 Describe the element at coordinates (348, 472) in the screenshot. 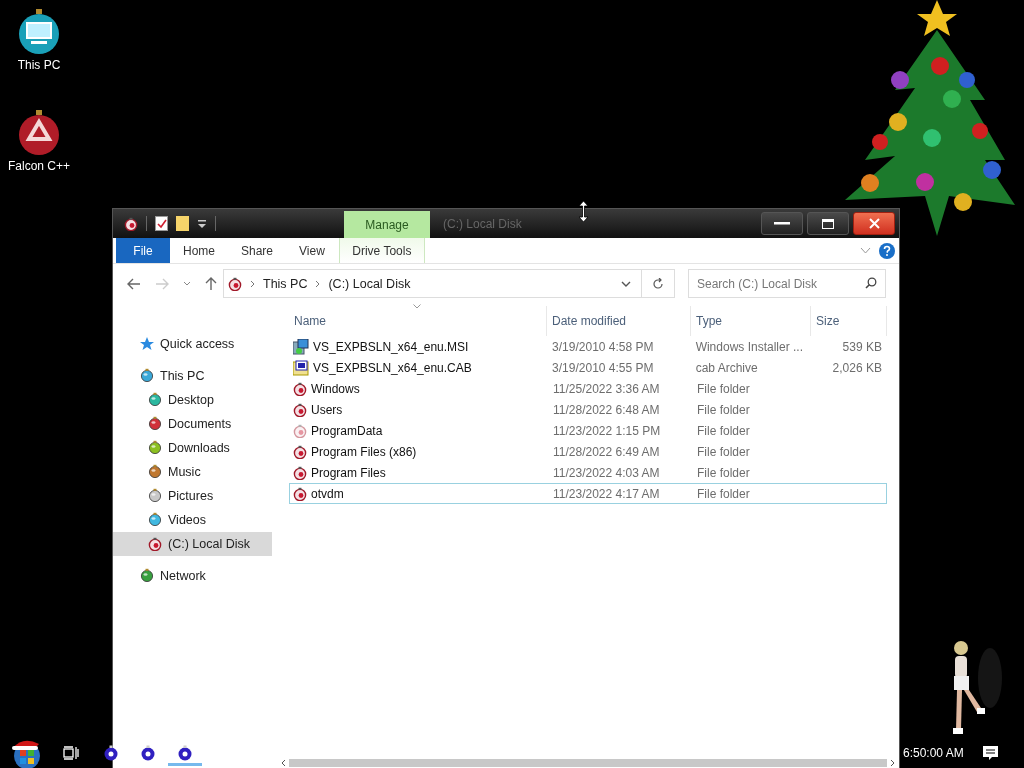

I see `file-name: Program Files` at that location.